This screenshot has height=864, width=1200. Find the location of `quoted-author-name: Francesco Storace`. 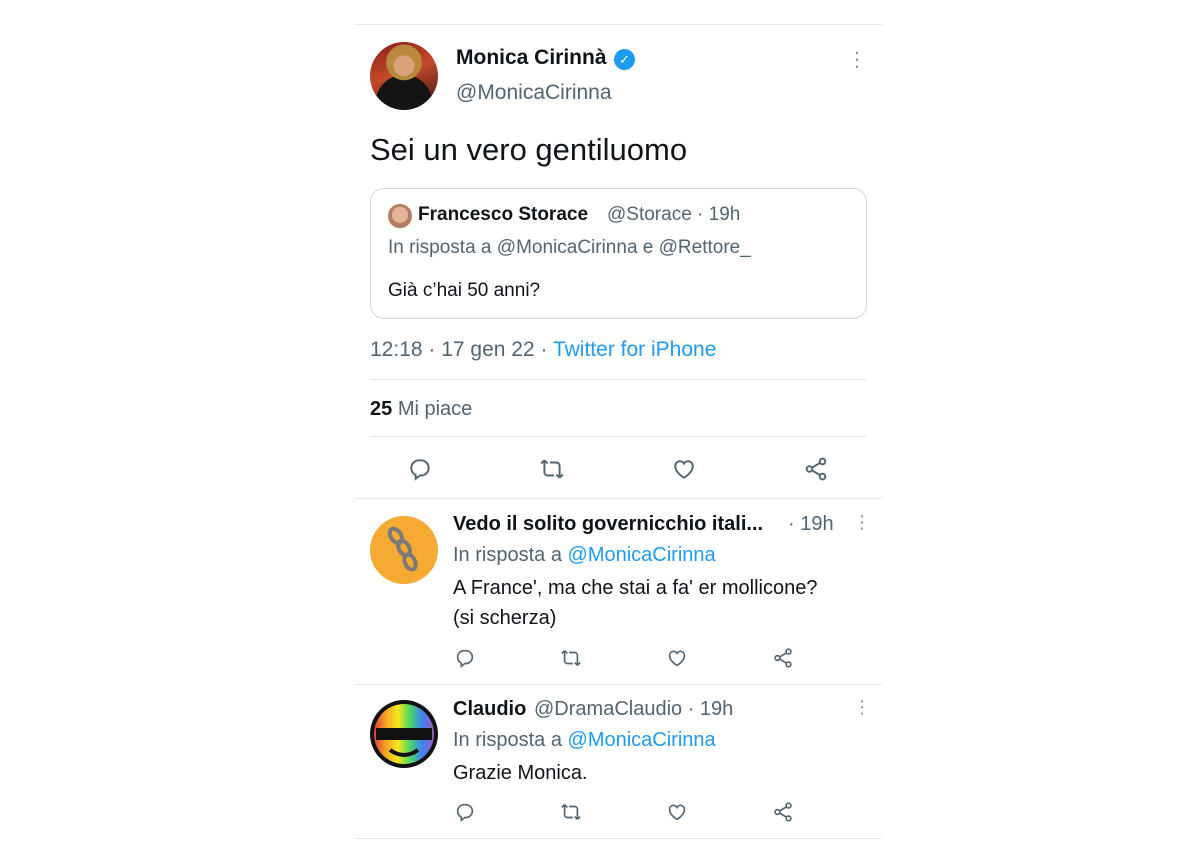

quoted-author-name: Francesco Storace is located at coordinates (503, 214).